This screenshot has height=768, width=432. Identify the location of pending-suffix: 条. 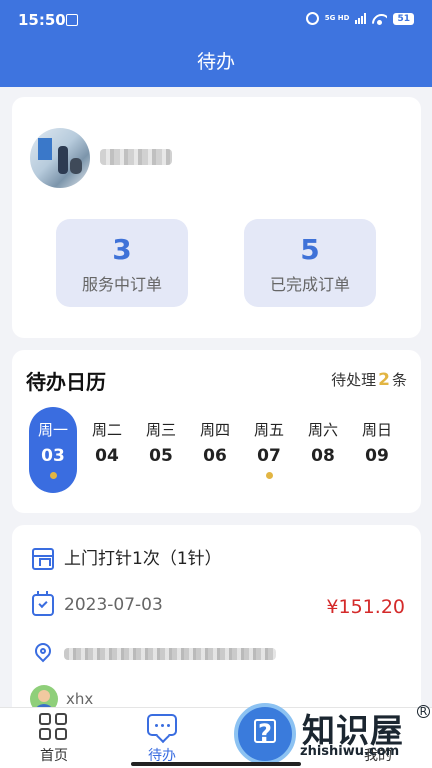
(399, 380).